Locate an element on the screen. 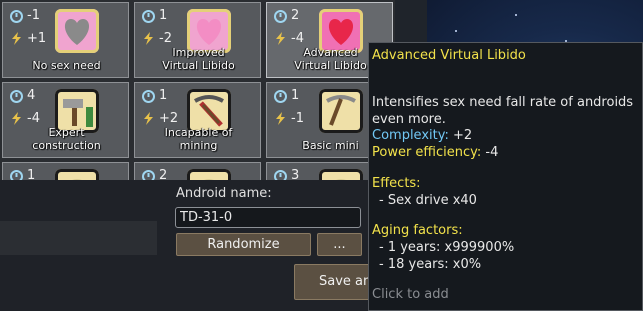  tooltip-complexity: Complexity: +2 is located at coordinates (422, 135).